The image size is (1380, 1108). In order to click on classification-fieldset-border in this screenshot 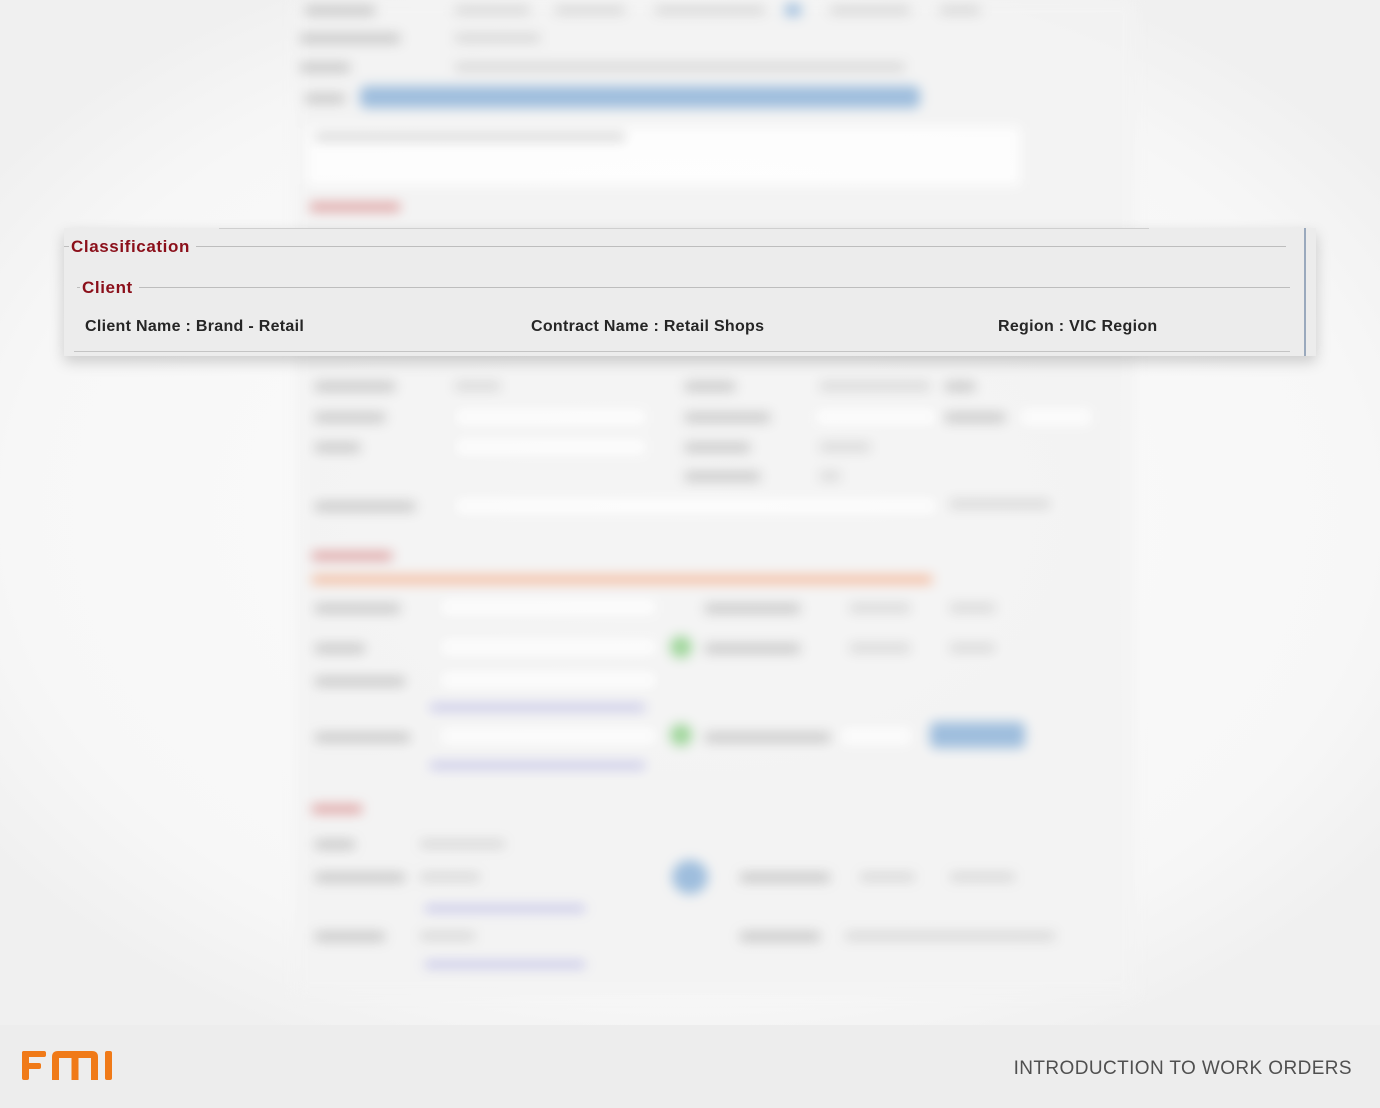, I will do `click(675, 246)`.